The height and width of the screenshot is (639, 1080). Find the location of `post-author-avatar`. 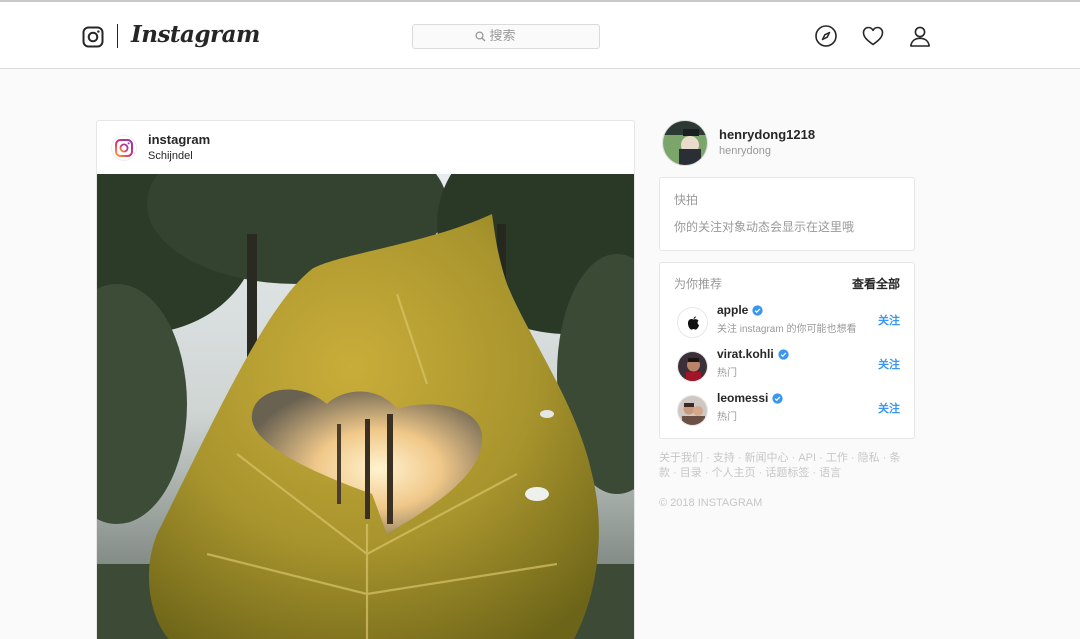

post-author-avatar is located at coordinates (124, 148).